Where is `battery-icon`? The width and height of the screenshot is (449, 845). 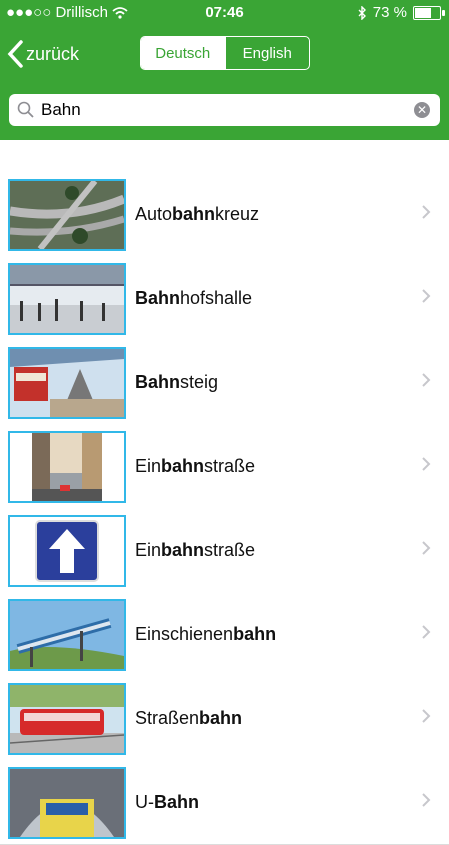
battery-icon is located at coordinates (429, 12).